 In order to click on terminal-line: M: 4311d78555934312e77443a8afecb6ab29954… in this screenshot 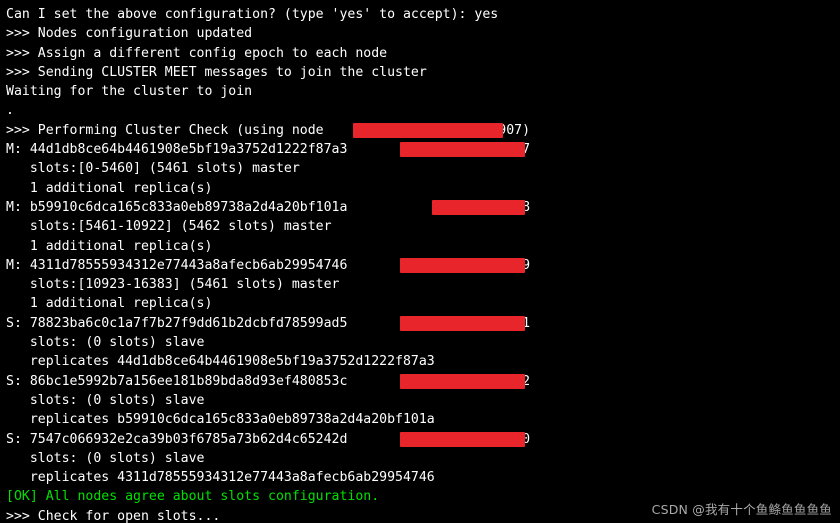, I will do `click(420, 265)`.